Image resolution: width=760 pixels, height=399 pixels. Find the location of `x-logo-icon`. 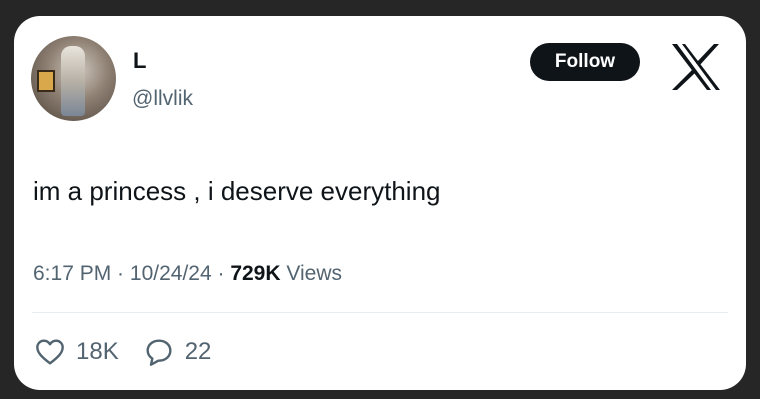

x-logo-icon is located at coordinates (696, 67).